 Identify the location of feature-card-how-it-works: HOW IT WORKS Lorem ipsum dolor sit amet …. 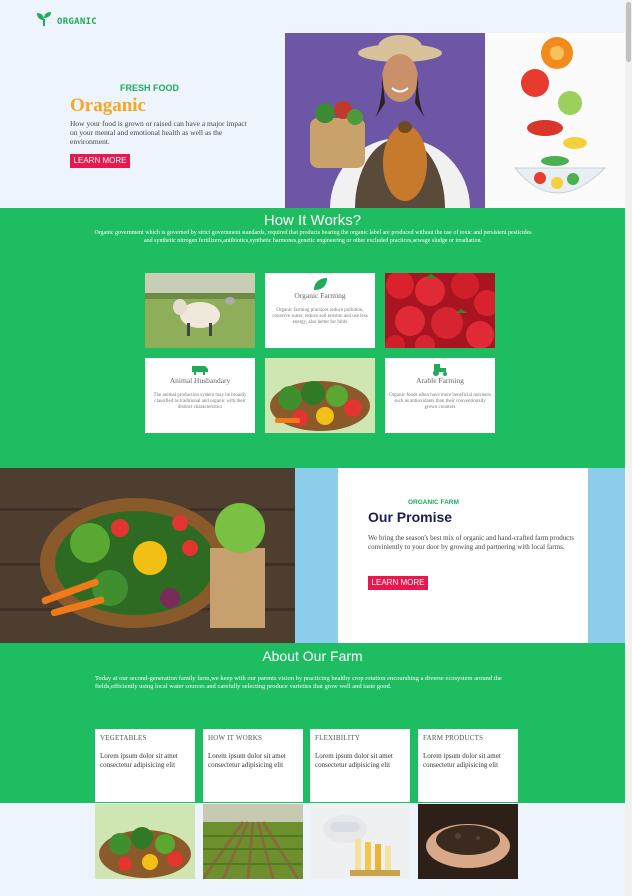
(253, 765).